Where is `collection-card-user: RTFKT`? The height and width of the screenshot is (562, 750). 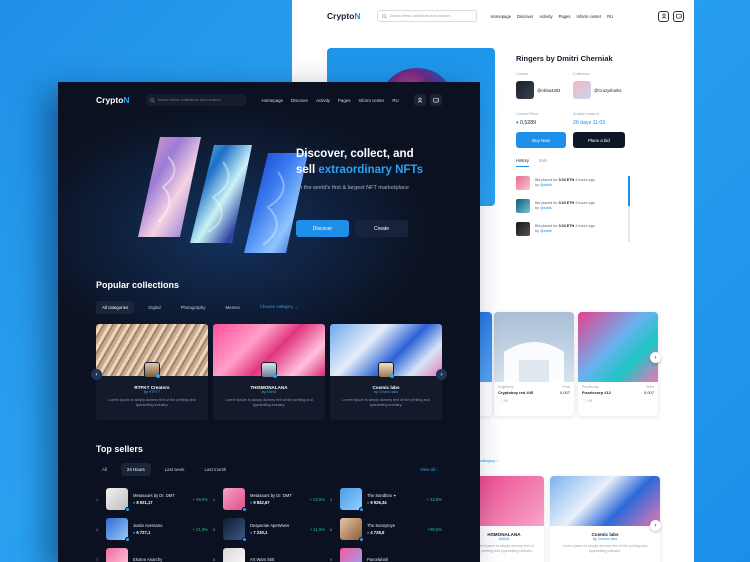 collection-card-user: RTFKT is located at coordinates (155, 392).